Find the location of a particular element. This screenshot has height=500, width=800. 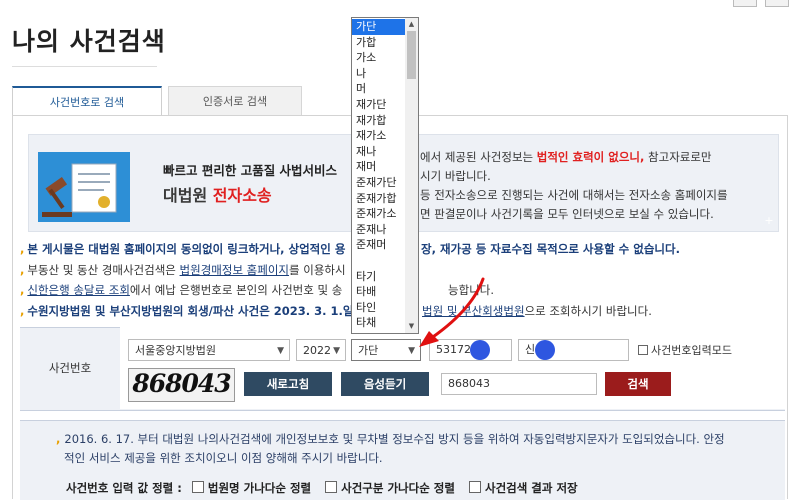

court-select-value: 서울중앙지방법원 is located at coordinates (175, 350).